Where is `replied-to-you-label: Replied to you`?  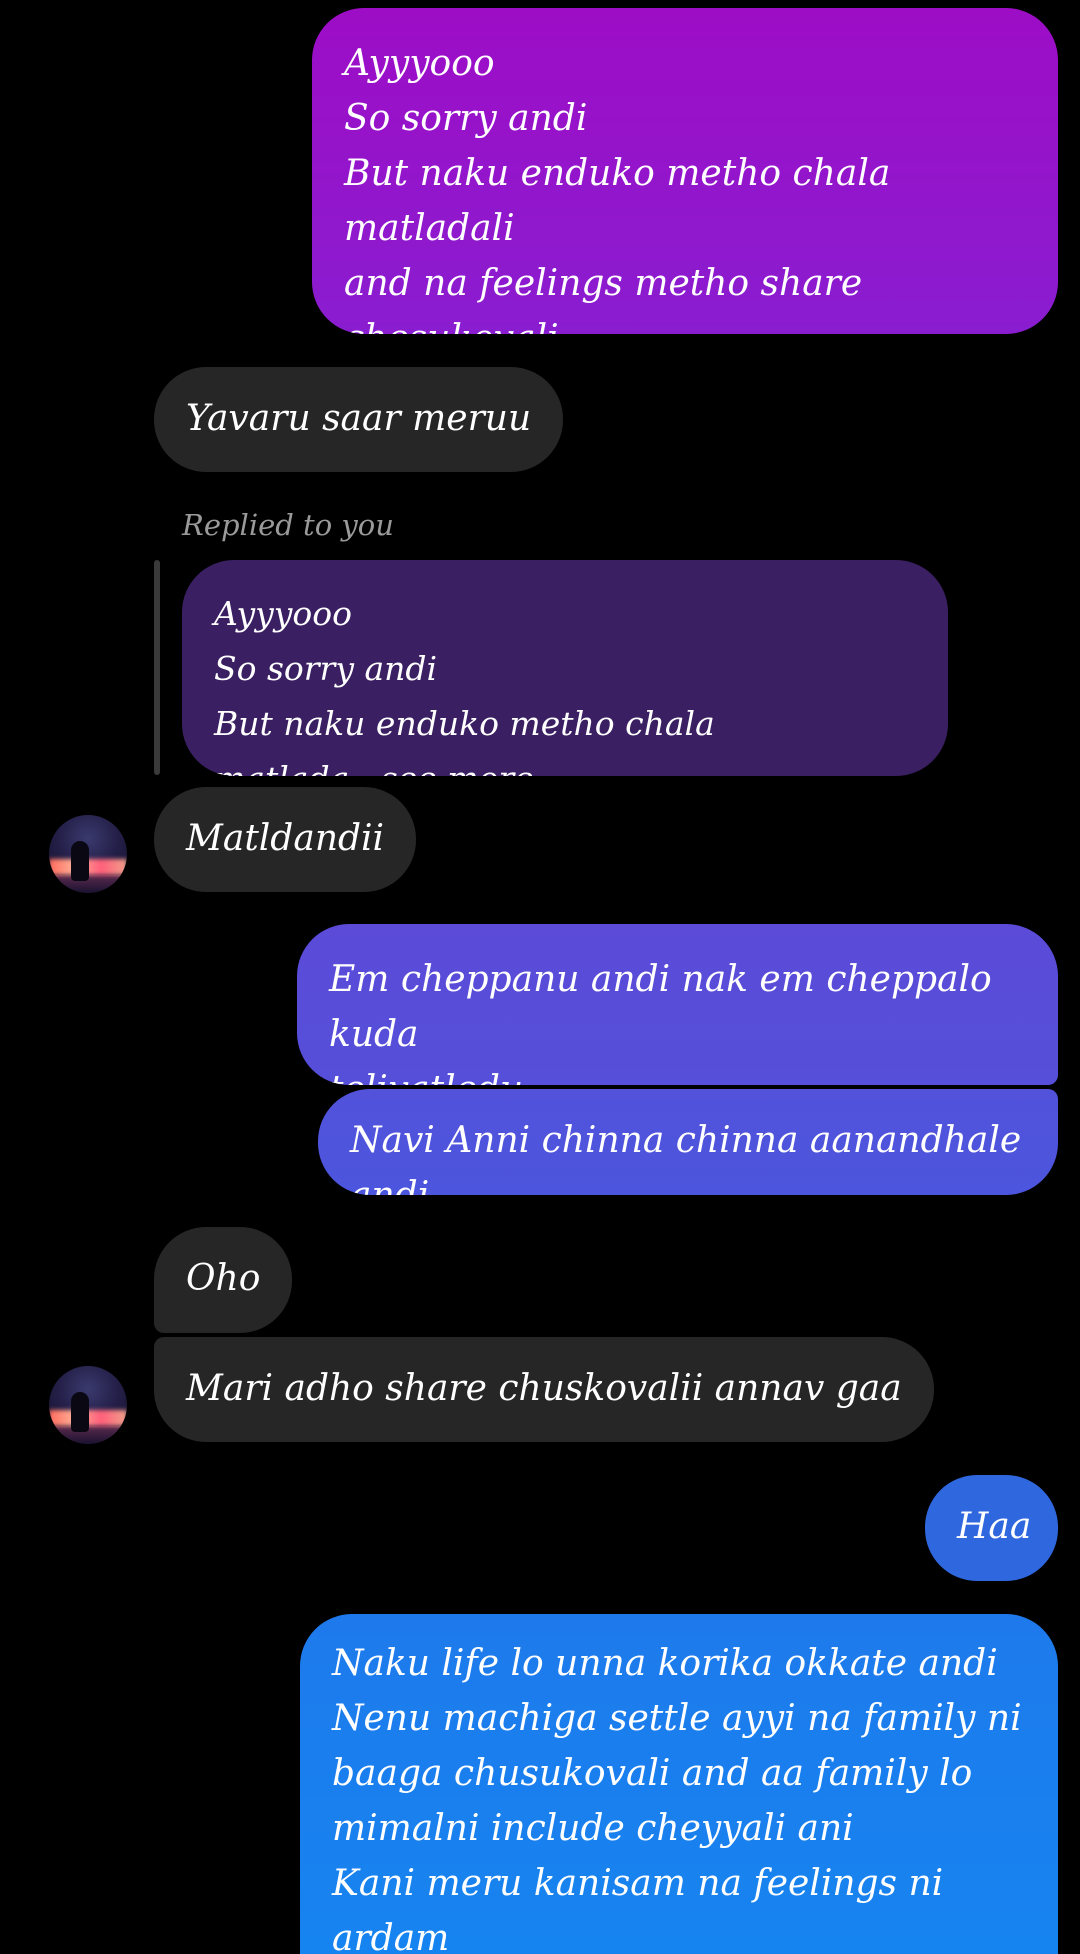 replied-to-you-label: Replied to you is located at coordinates (288, 525).